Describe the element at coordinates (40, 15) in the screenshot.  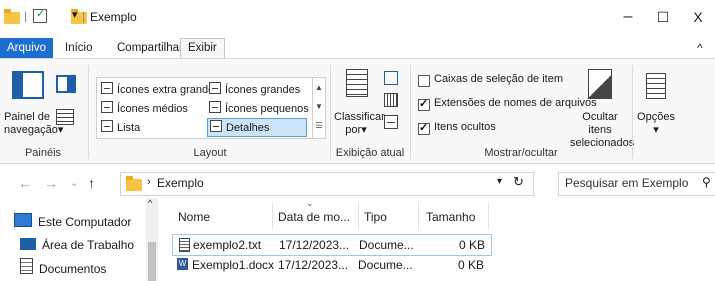
I see `properties-icon: ✓` at that location.